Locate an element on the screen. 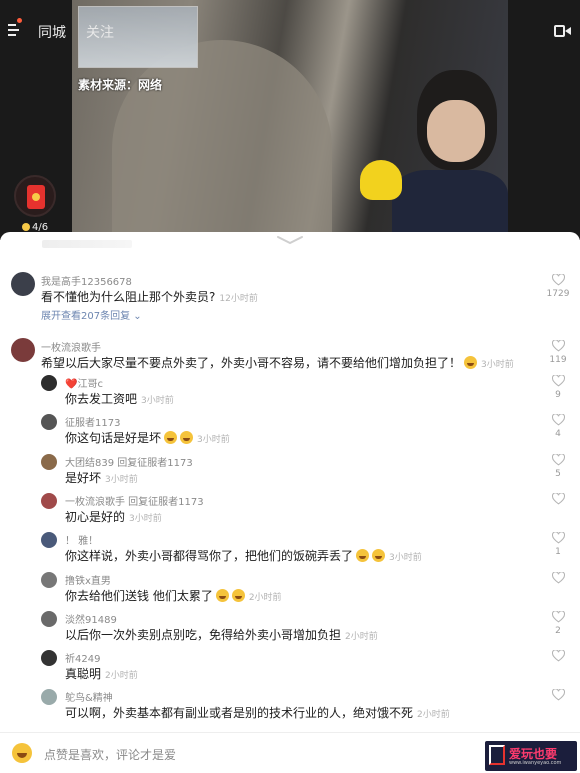 This screenshot has width=580, height=773. tab-guanzhu: 关注 is located at coordinates (100, 32).